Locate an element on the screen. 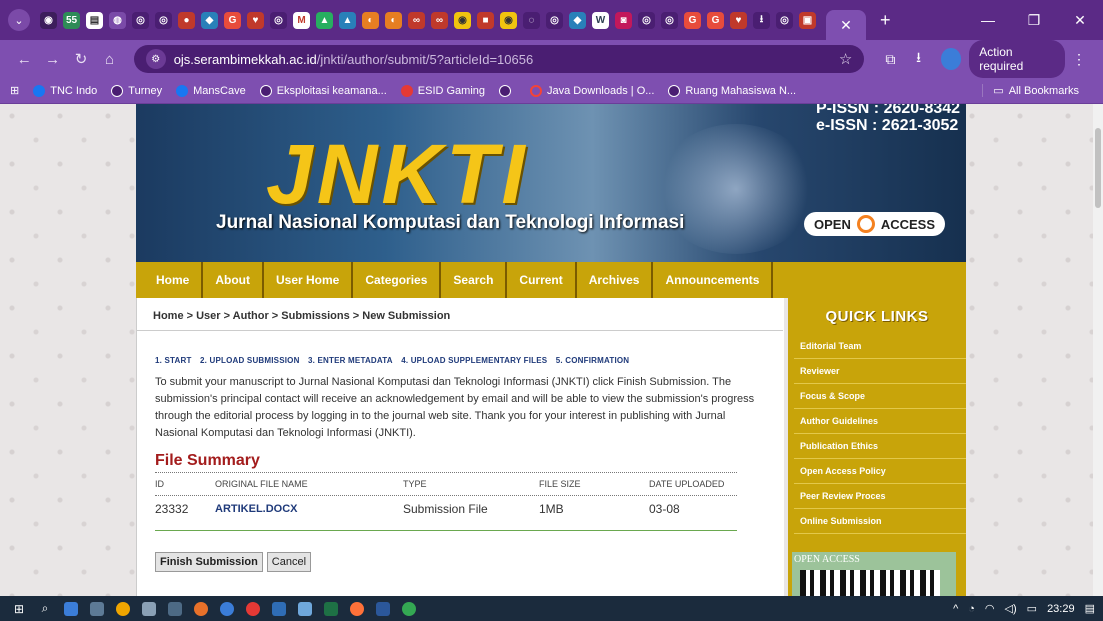 The height and width of the screenshot is (621, 1103). apps-icon: ⊞ is located at coordinates (14, 90).